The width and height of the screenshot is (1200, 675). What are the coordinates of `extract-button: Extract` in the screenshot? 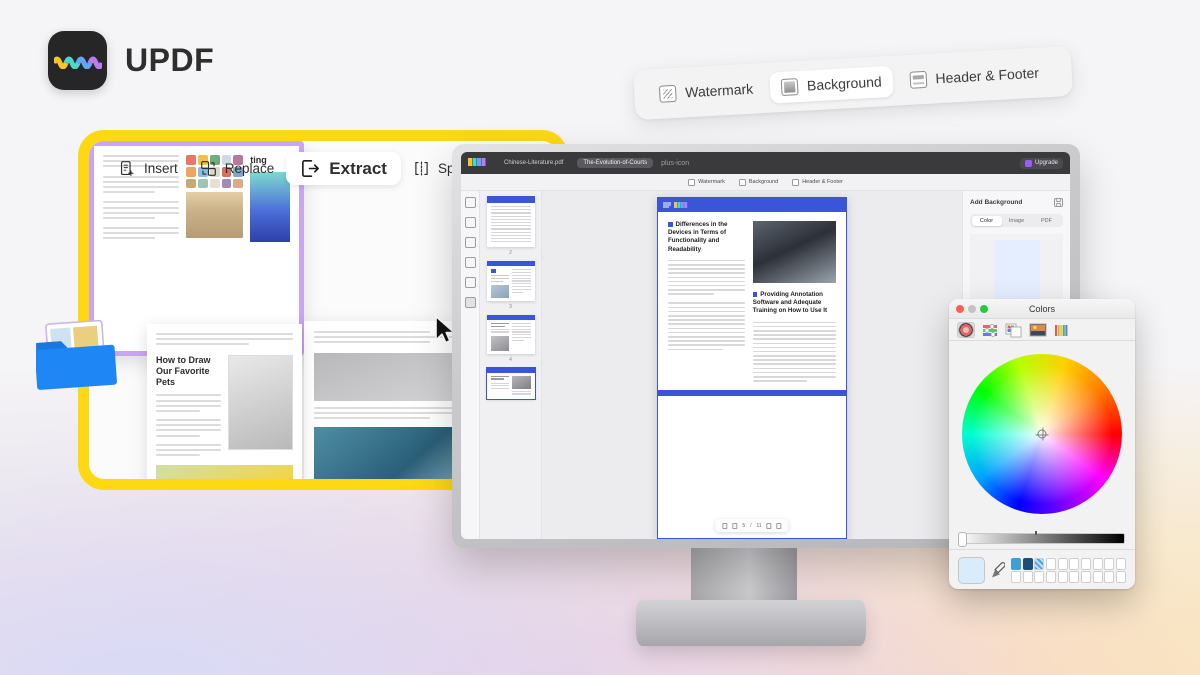 It's located at (343, 168).